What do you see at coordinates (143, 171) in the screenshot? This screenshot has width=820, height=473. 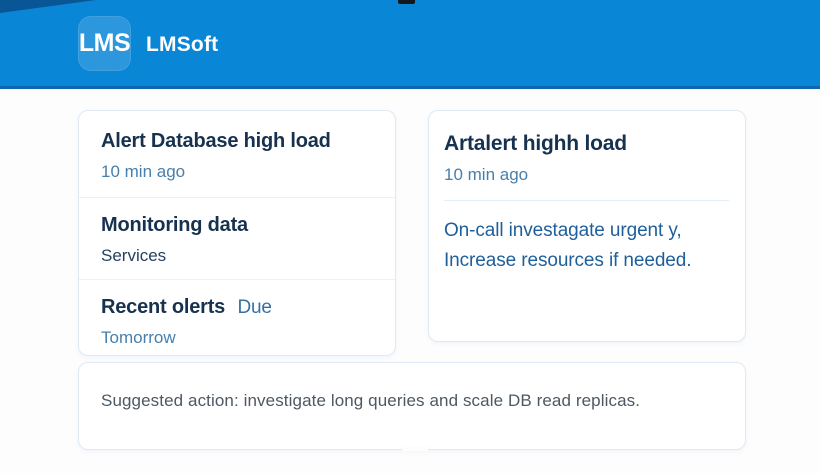 I see `list-item-timestamp: 10 min ago` at bounding box center [143, 171].